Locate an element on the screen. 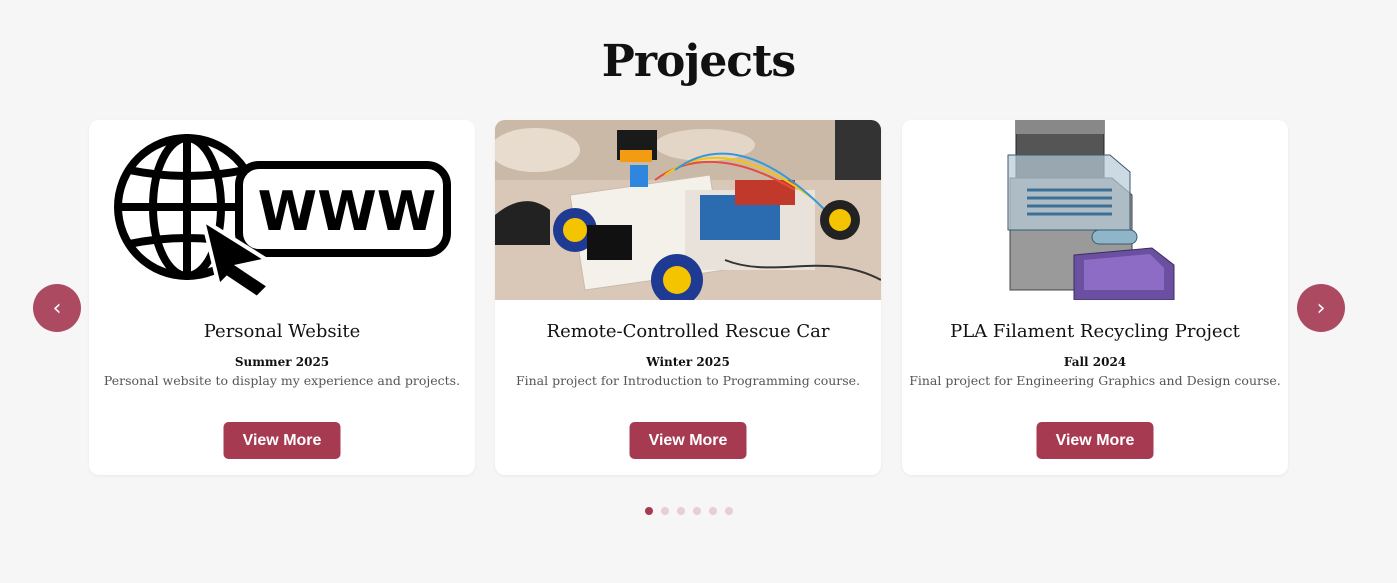  project-image-globe-www: WWW is located at coordinates (282, 210).